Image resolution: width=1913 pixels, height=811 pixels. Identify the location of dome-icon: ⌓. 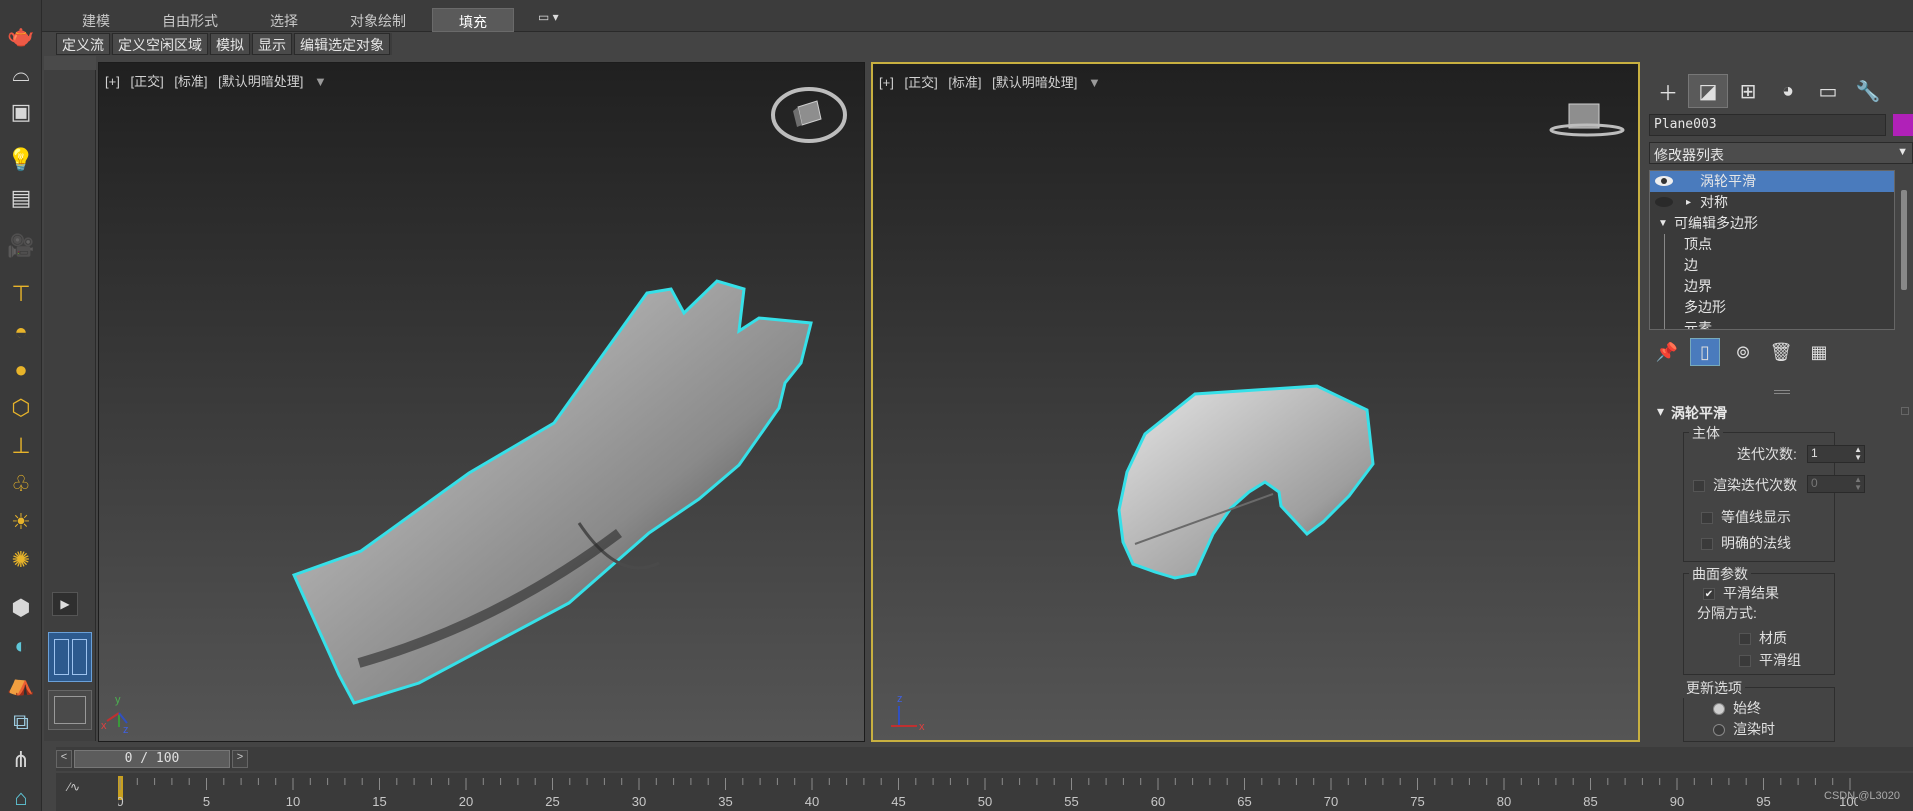
(21, 74).